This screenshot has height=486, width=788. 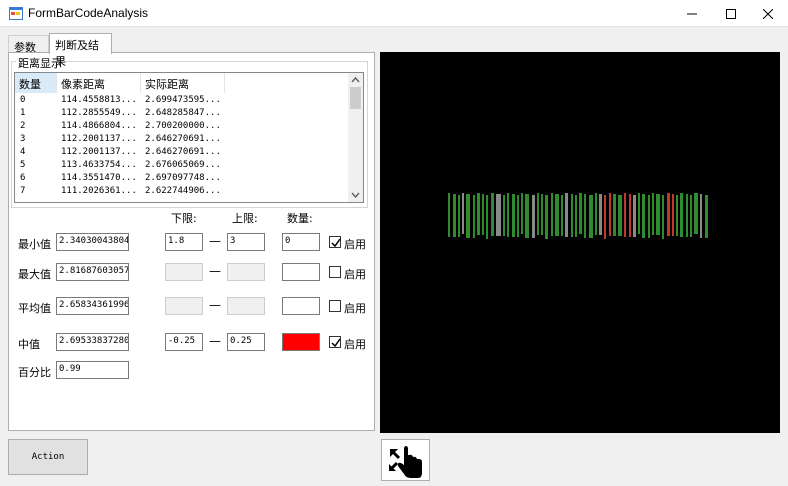 I want to click on max-count-field, so click(x=301, y=272).